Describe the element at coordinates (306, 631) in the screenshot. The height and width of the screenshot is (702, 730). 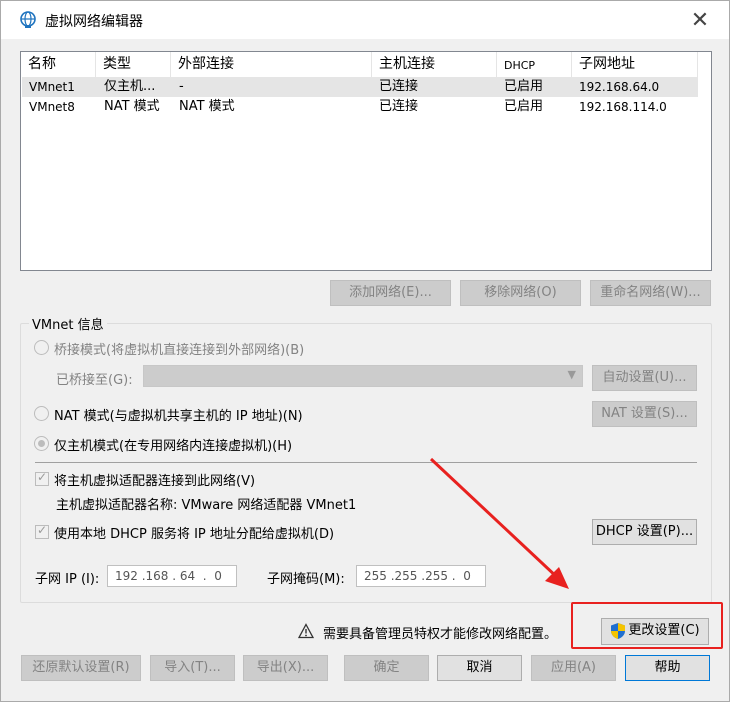
I see `warning-icon` at that location.